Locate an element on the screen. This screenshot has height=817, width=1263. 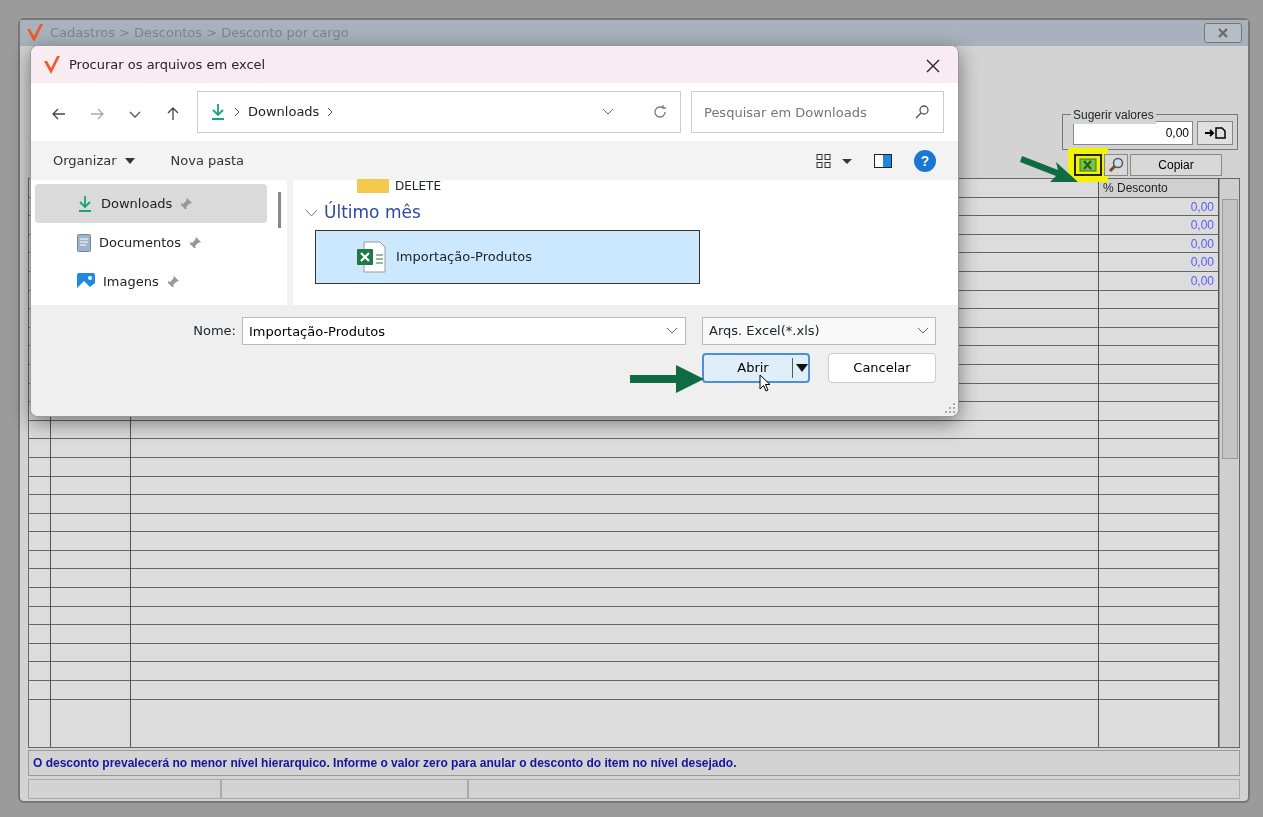
magnifier-icon is located at coordinates (1116, 165).